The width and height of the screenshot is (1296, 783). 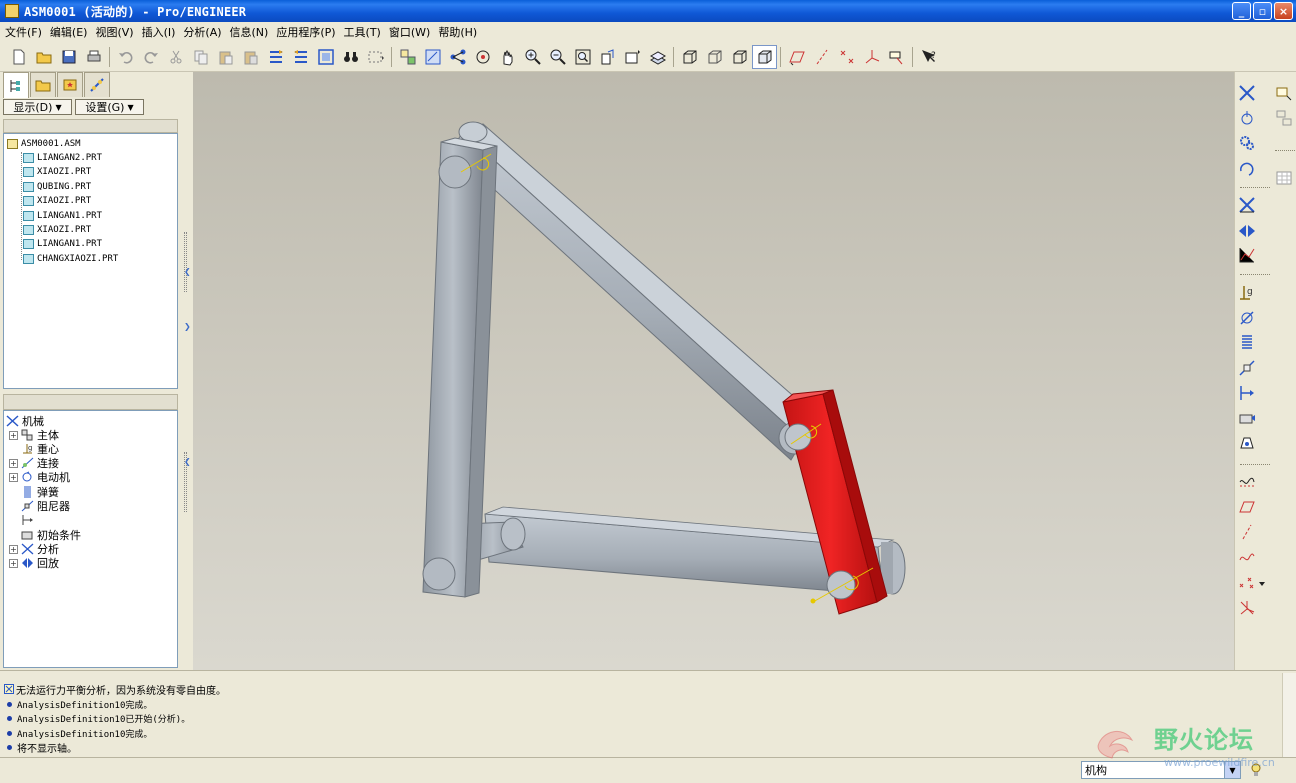 What do you see at coordinates (1247, 343) in the screenshot?
I see `spring-icon` at bounding box center [1247, 343].